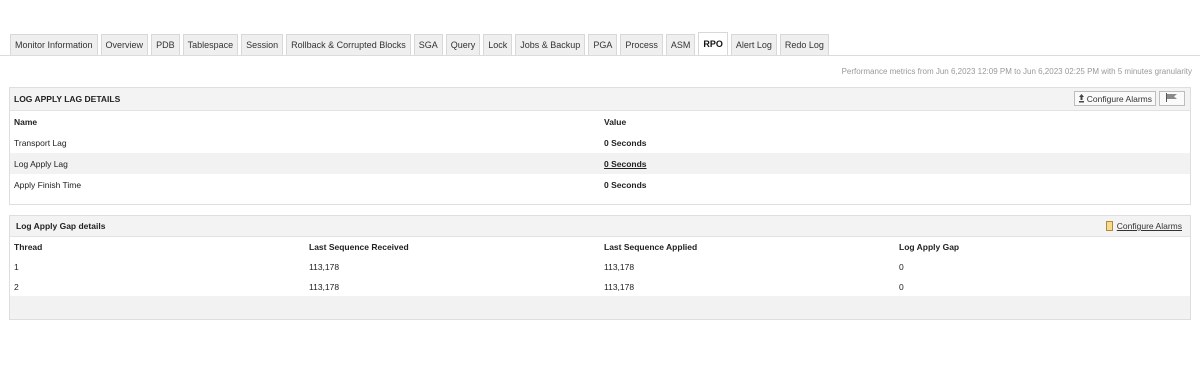 The image size is (1200, 365). I want to click on value-column-header: Value, so click(615, 121).